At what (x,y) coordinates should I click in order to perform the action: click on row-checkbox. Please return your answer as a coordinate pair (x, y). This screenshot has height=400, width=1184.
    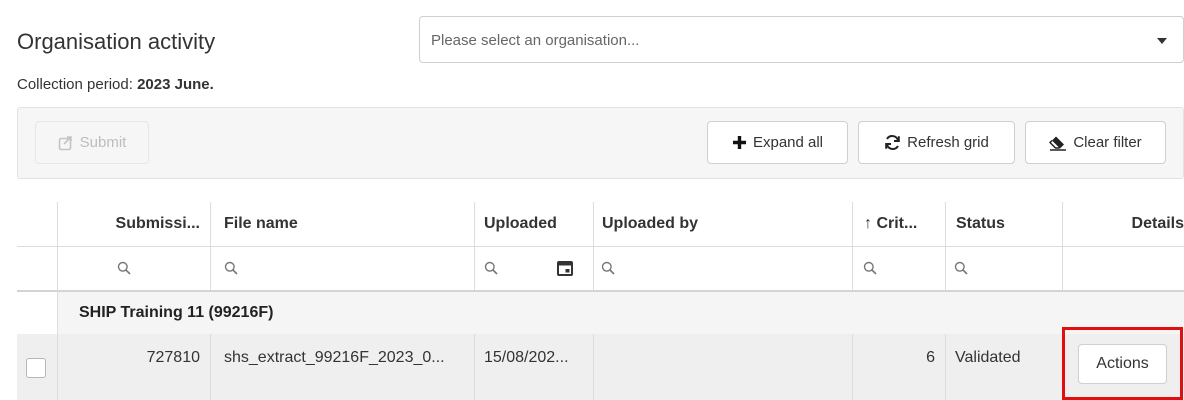
    Looking at the image, I should click on (36, 368).